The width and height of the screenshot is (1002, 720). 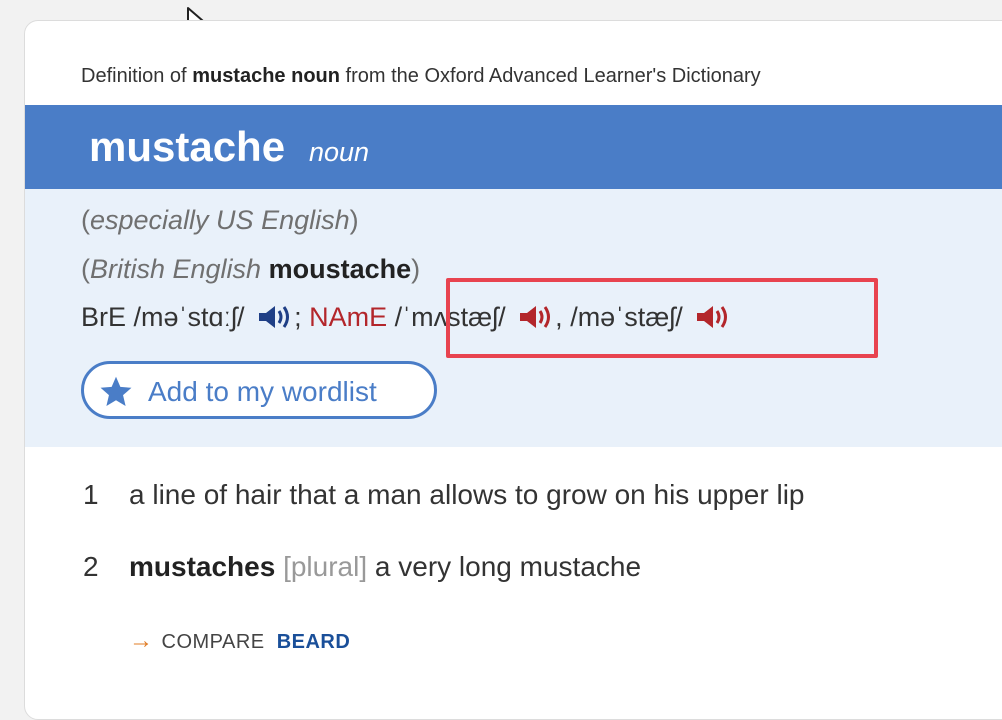 I want to click on star-icon, so click(x=116, y=391).